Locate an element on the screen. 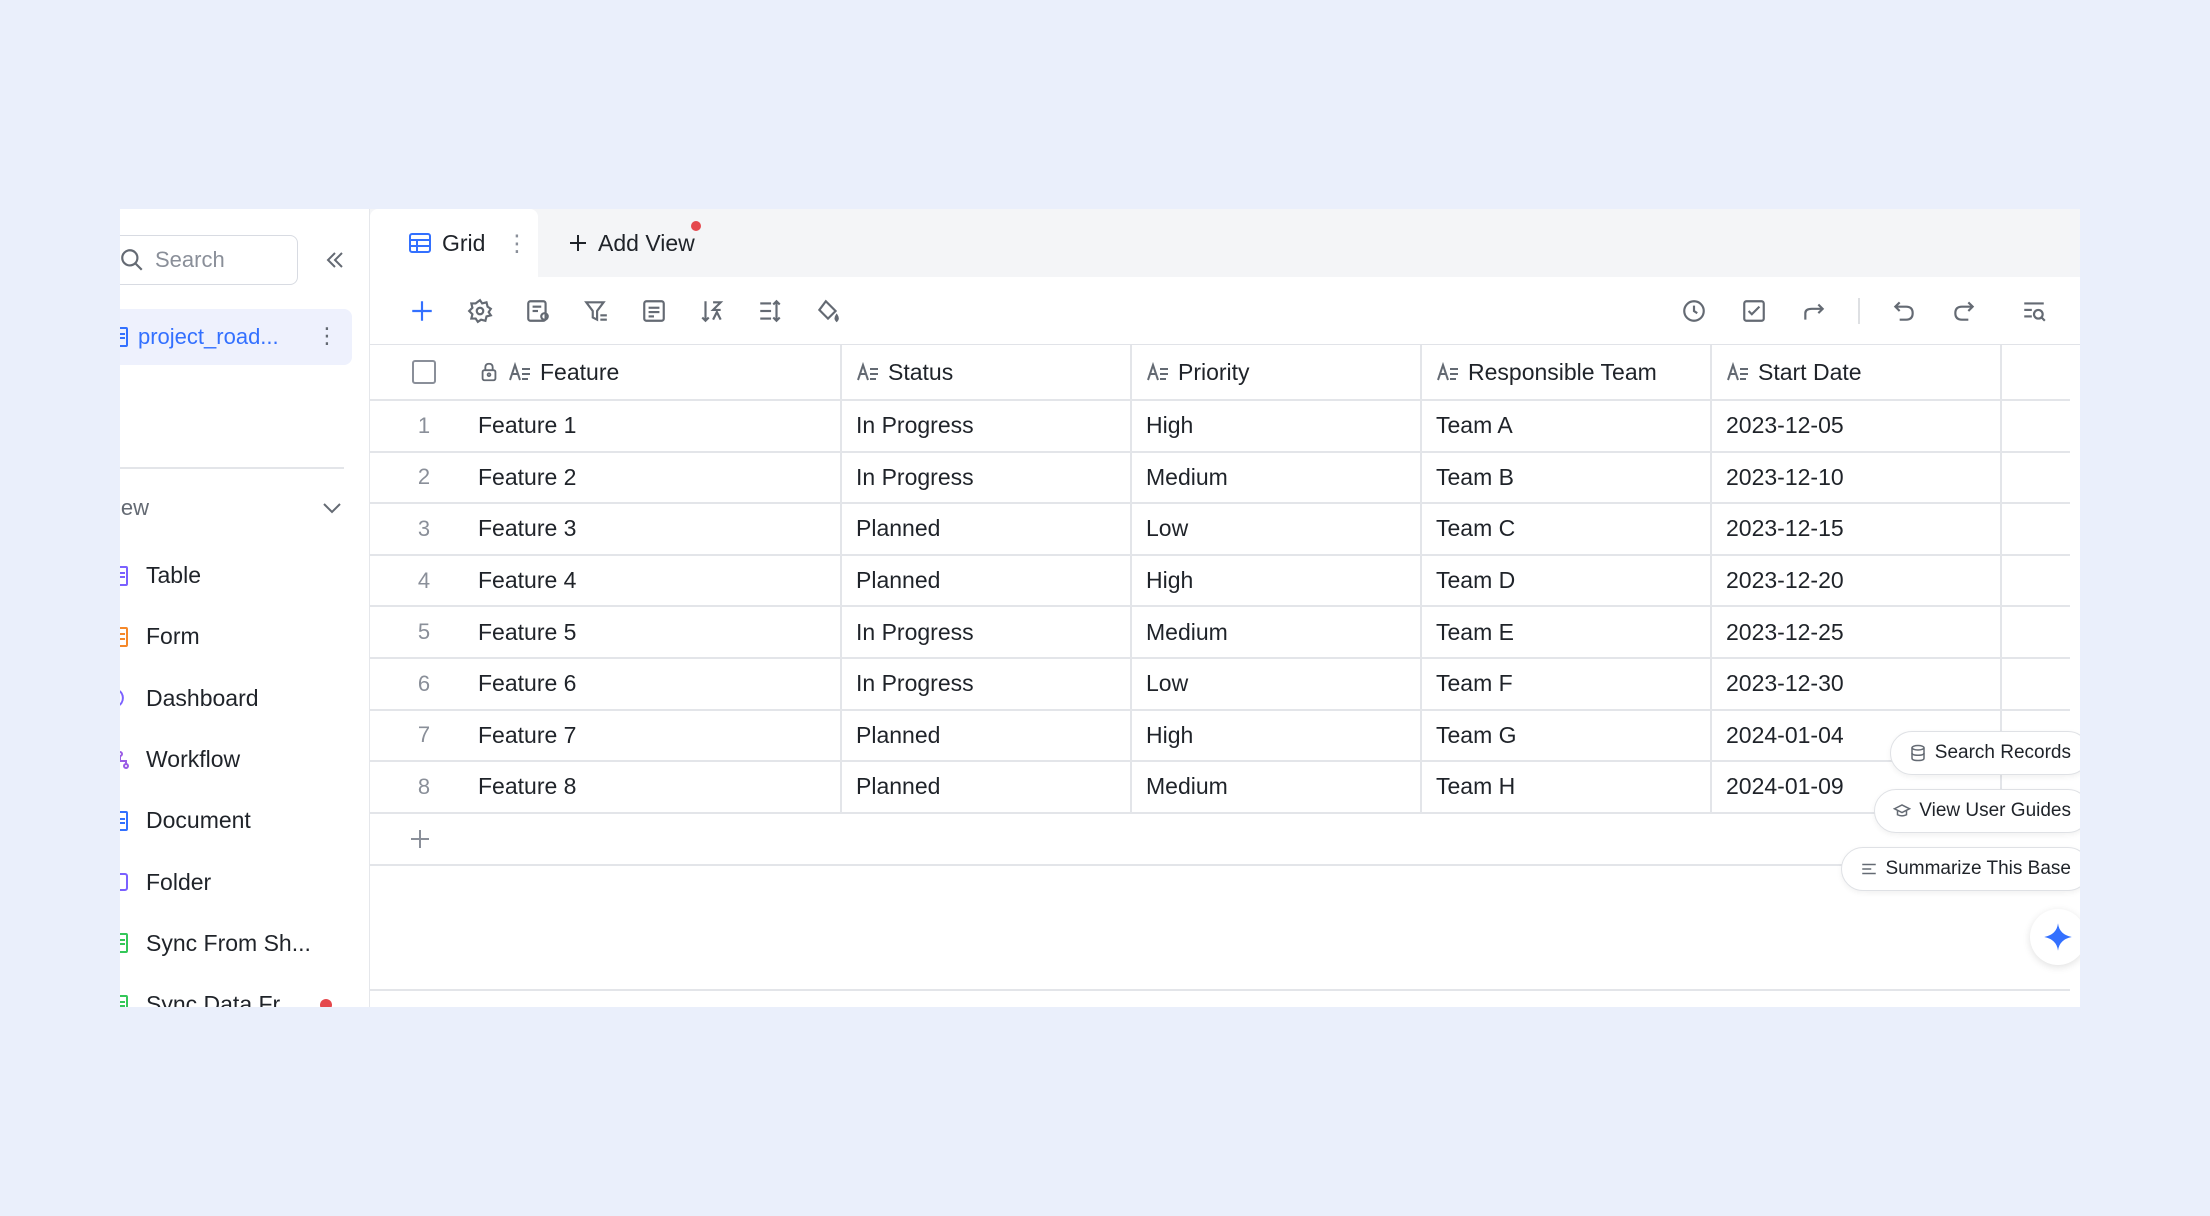 The height and width of the screenshot is (1216, 2210). table-row: 7 Feature 7 Planned High Team G 2024-01-04 is located at coordinates (1220, 736).